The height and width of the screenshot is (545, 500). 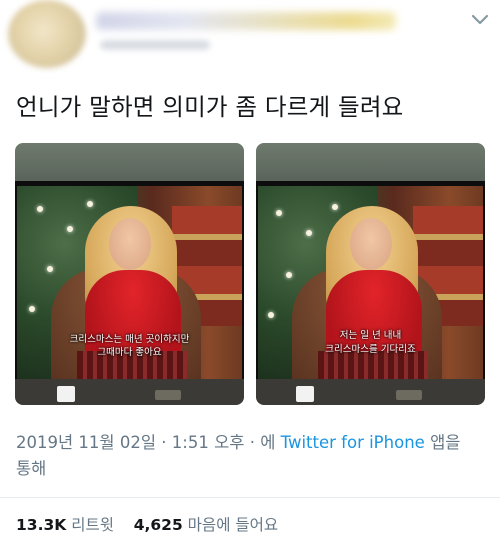 I want to click on retweets-count: 13.3K, so click(x=41, y=525).